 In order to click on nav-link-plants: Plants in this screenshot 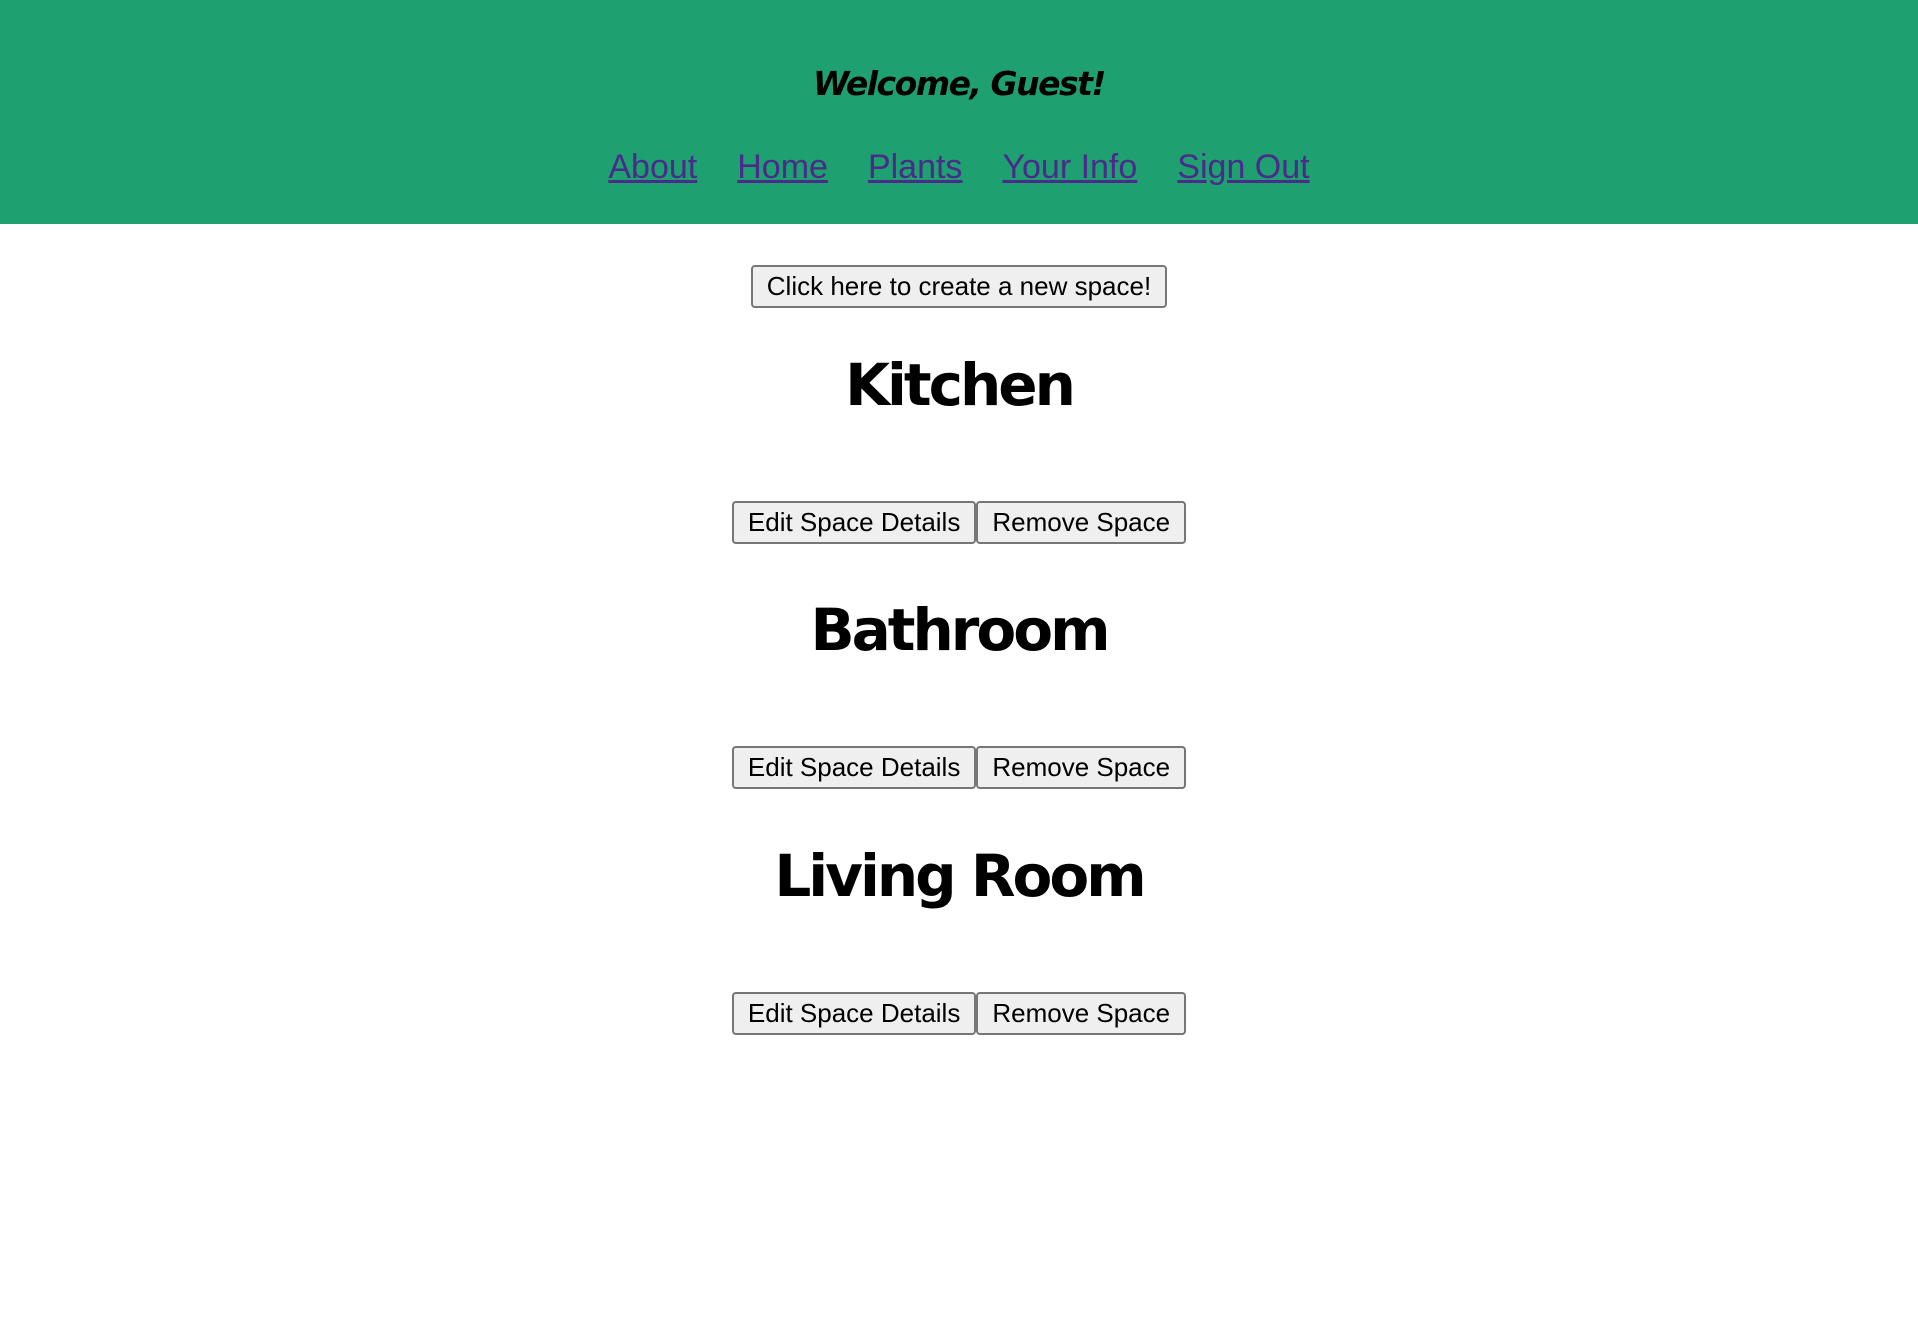, I will do `click(915, 167)`.